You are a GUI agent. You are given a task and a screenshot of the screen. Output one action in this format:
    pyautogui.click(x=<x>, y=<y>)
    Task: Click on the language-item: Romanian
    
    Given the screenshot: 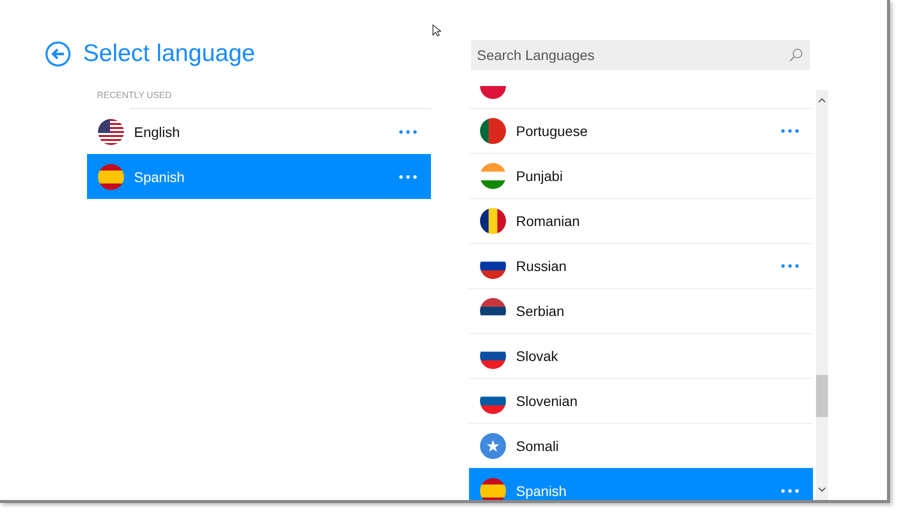 What is the action you would take?
    pyautogui.click(x=641, y=220)
    